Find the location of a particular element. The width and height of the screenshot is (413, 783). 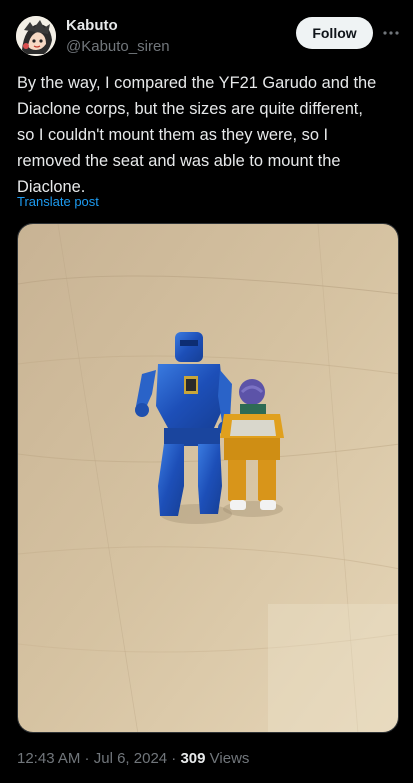

author-name: Kabuto is located at coordinates (92, 25).